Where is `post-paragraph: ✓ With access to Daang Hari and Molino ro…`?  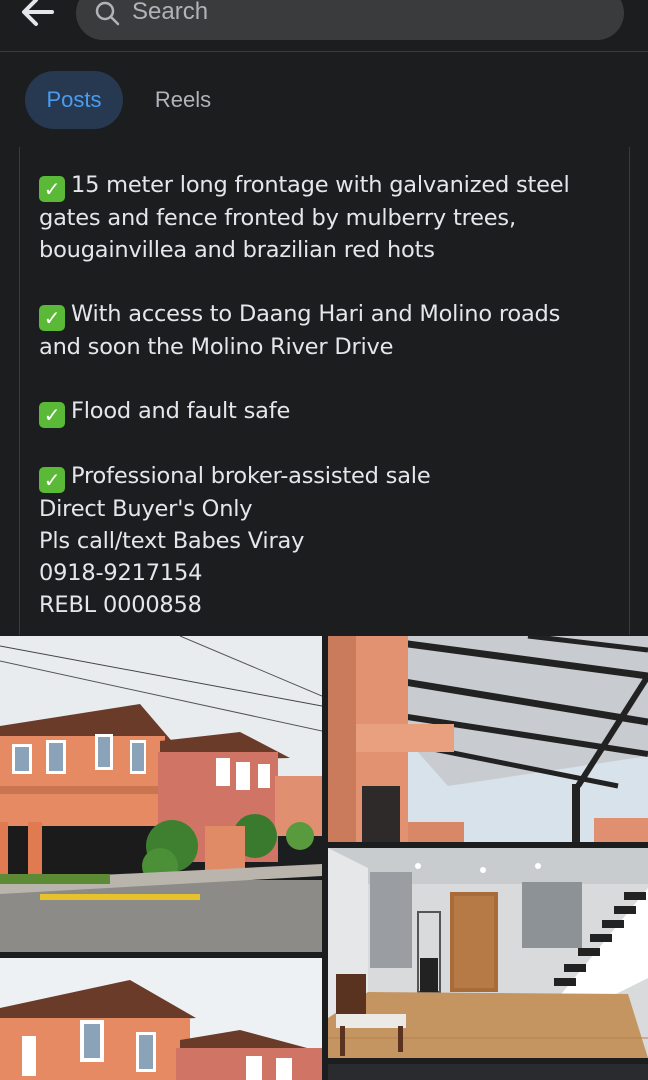 post-paragraph: ✓ With access to Daang Hari and Molino ro… is located at coordinates (329, 330).